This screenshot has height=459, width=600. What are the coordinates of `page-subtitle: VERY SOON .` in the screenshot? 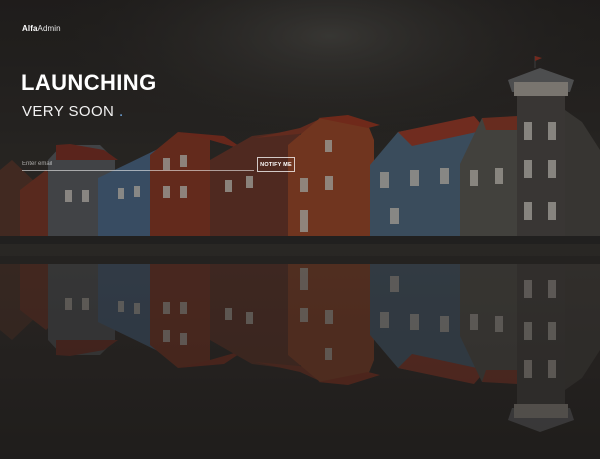 It's located at (73, 112).